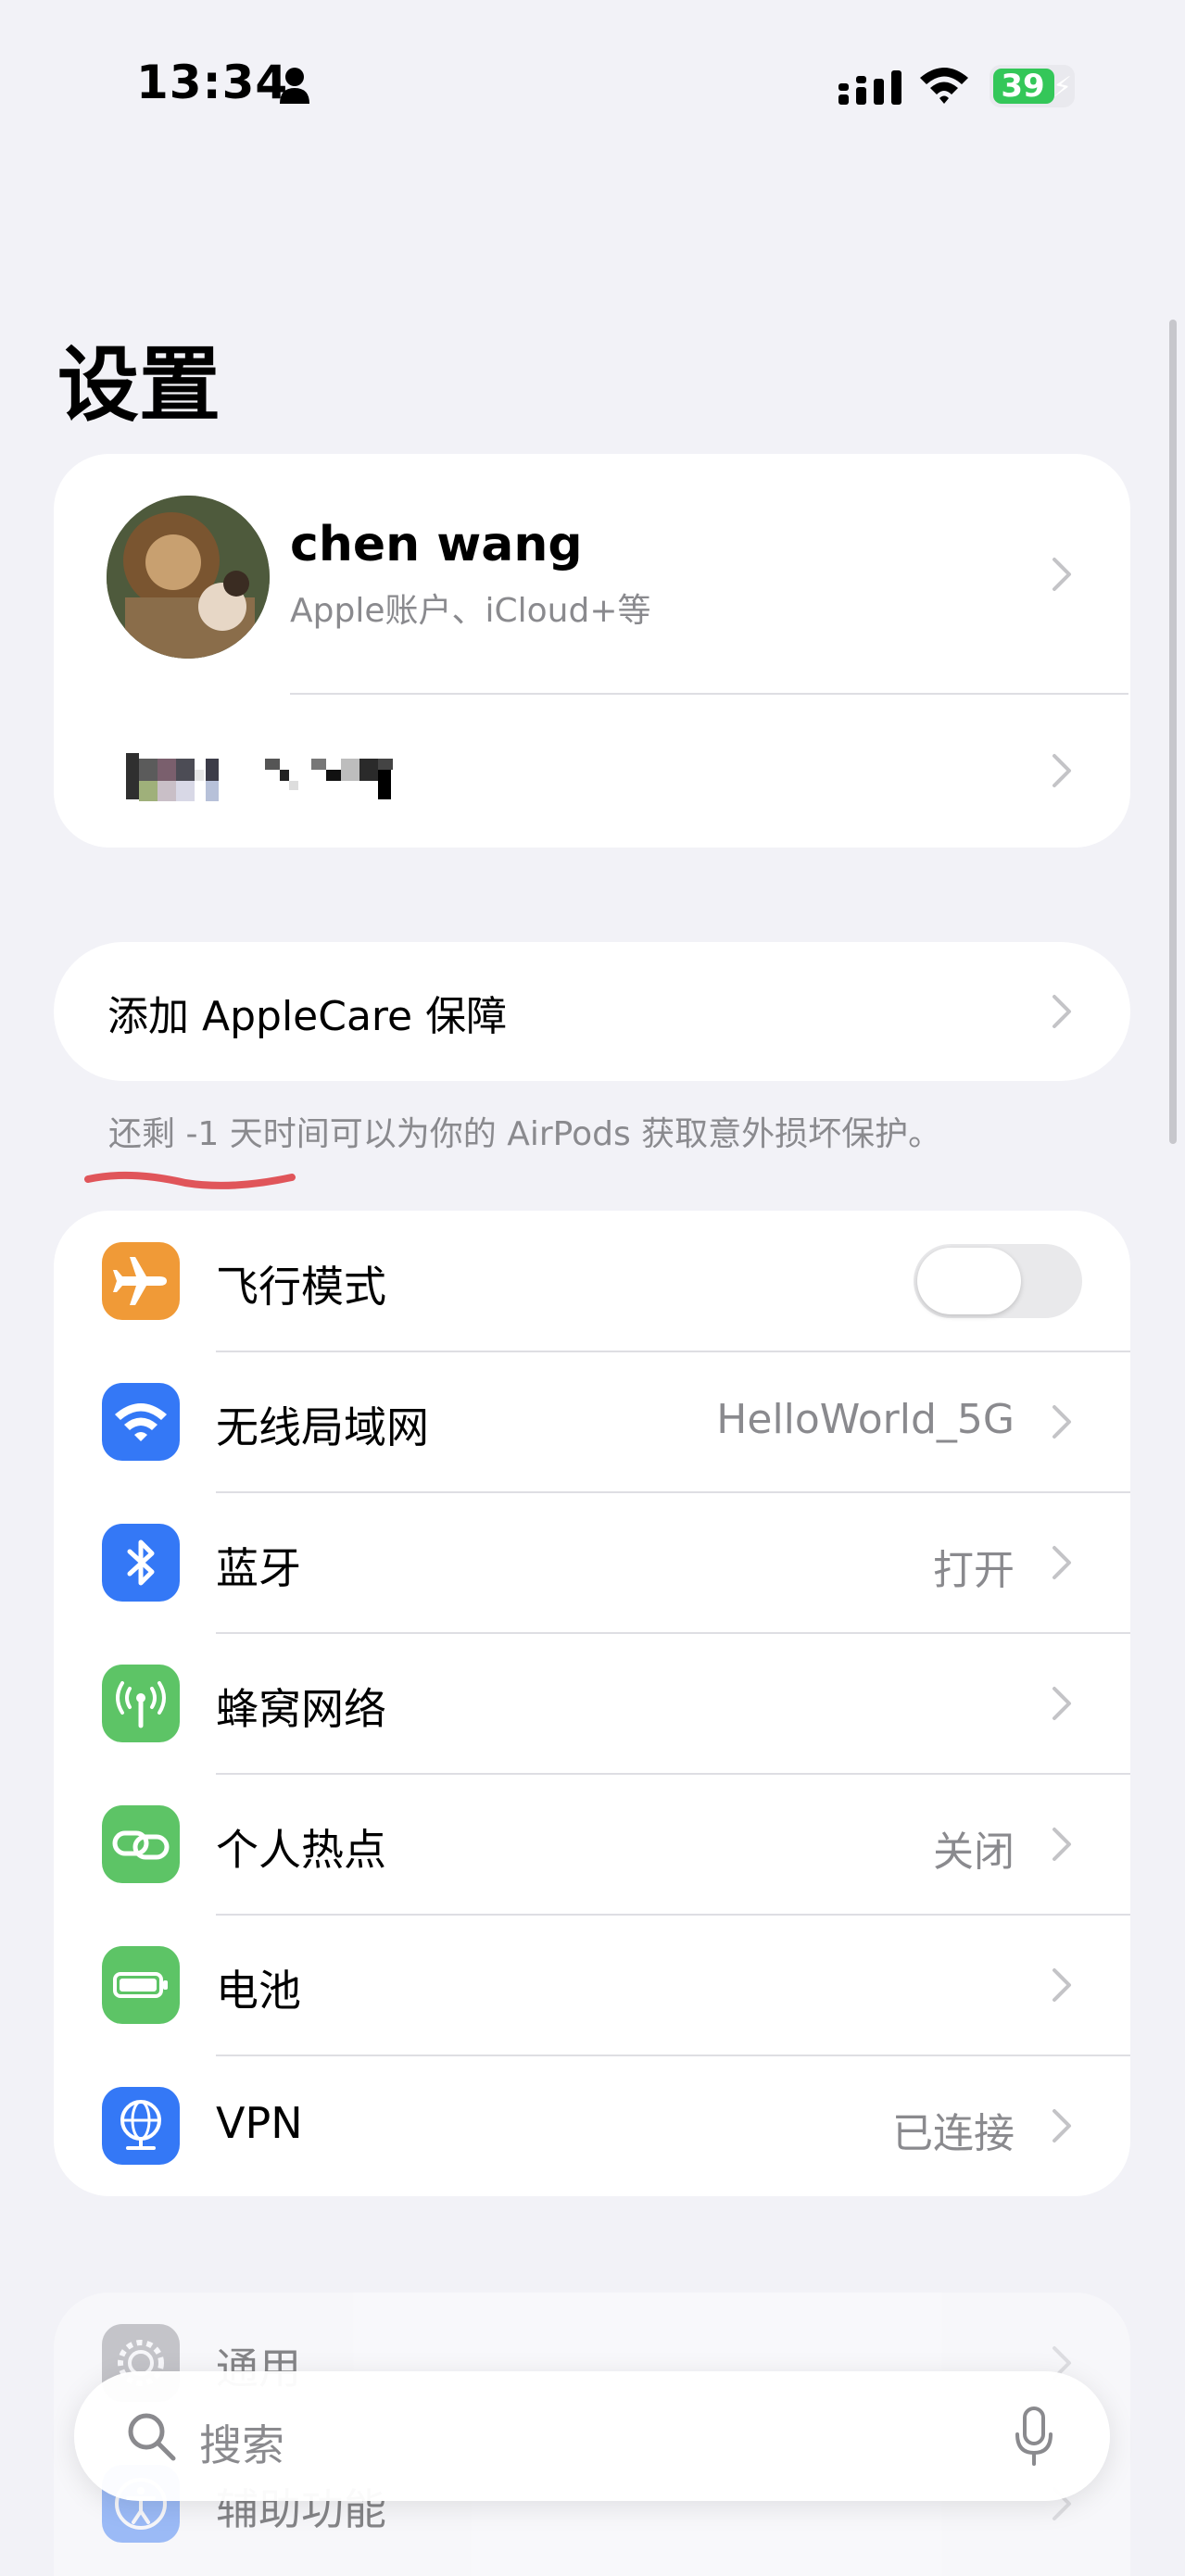  I want to click on apple-account-row: chen wang Apple账户、iCloud+等, so click(592, 574).